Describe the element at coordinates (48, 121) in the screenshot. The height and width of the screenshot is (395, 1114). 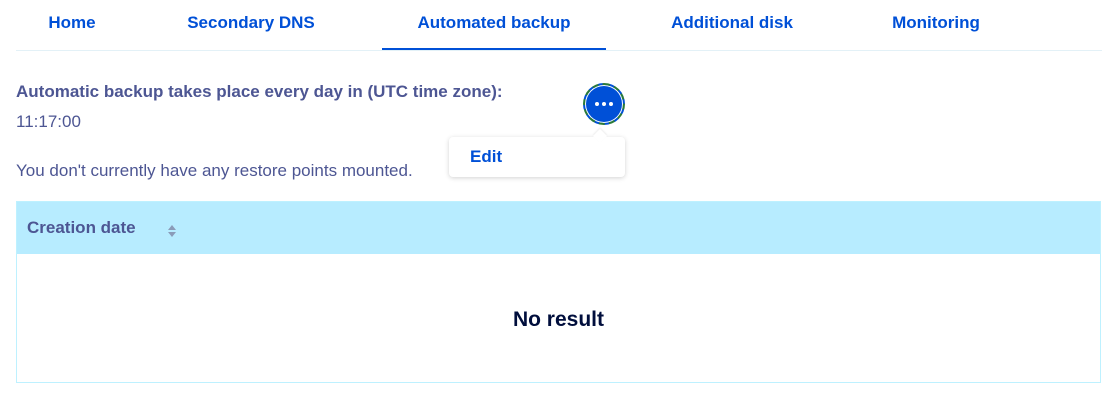
I see `backup-time-value: 11:17:00` at that location.